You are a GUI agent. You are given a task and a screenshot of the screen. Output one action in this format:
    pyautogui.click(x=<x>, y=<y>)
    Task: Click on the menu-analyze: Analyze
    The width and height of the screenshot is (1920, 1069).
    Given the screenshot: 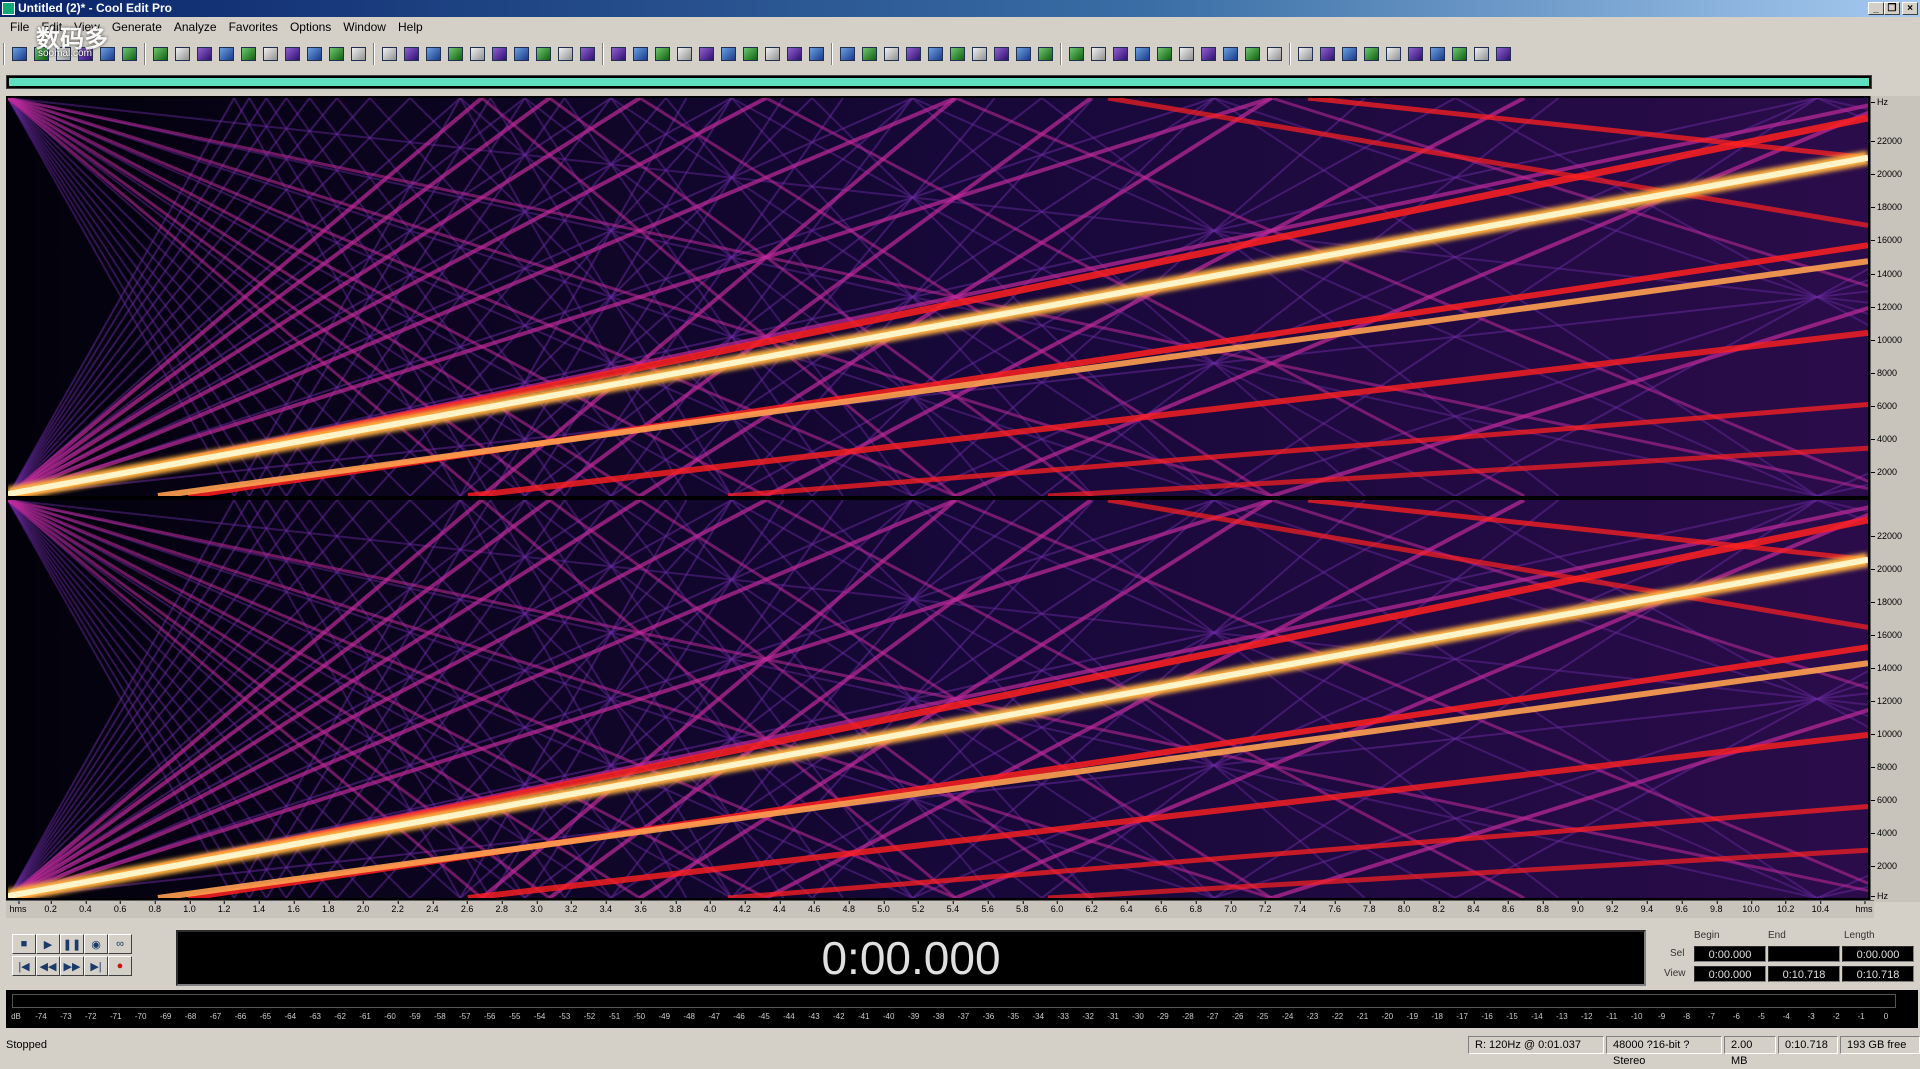 What is the action you would take?
    pyautogui.click(x=195, y=27)
    